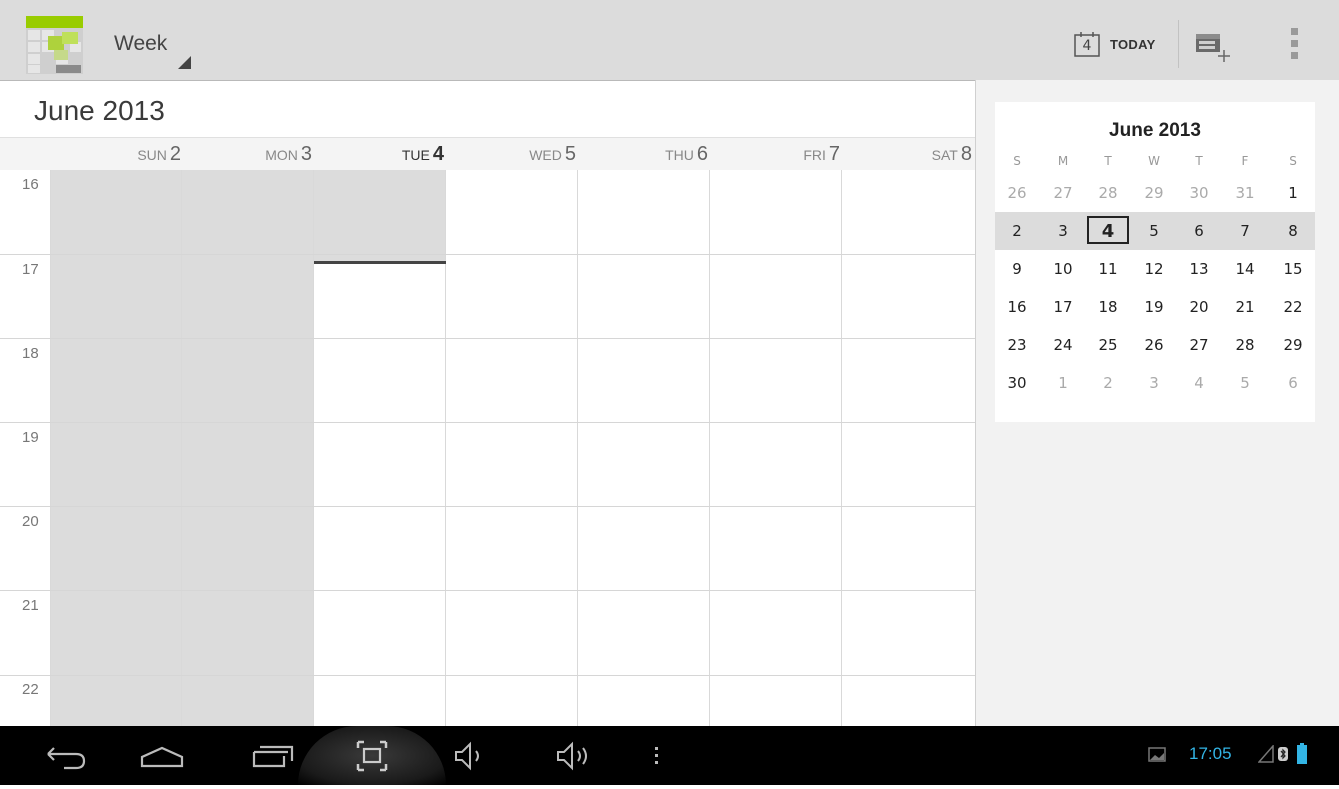 The image size is (1339, 789). Describe the element at coordinates (1087, 46) in the screenshot. I see `today-icon-number: 4` at that location.